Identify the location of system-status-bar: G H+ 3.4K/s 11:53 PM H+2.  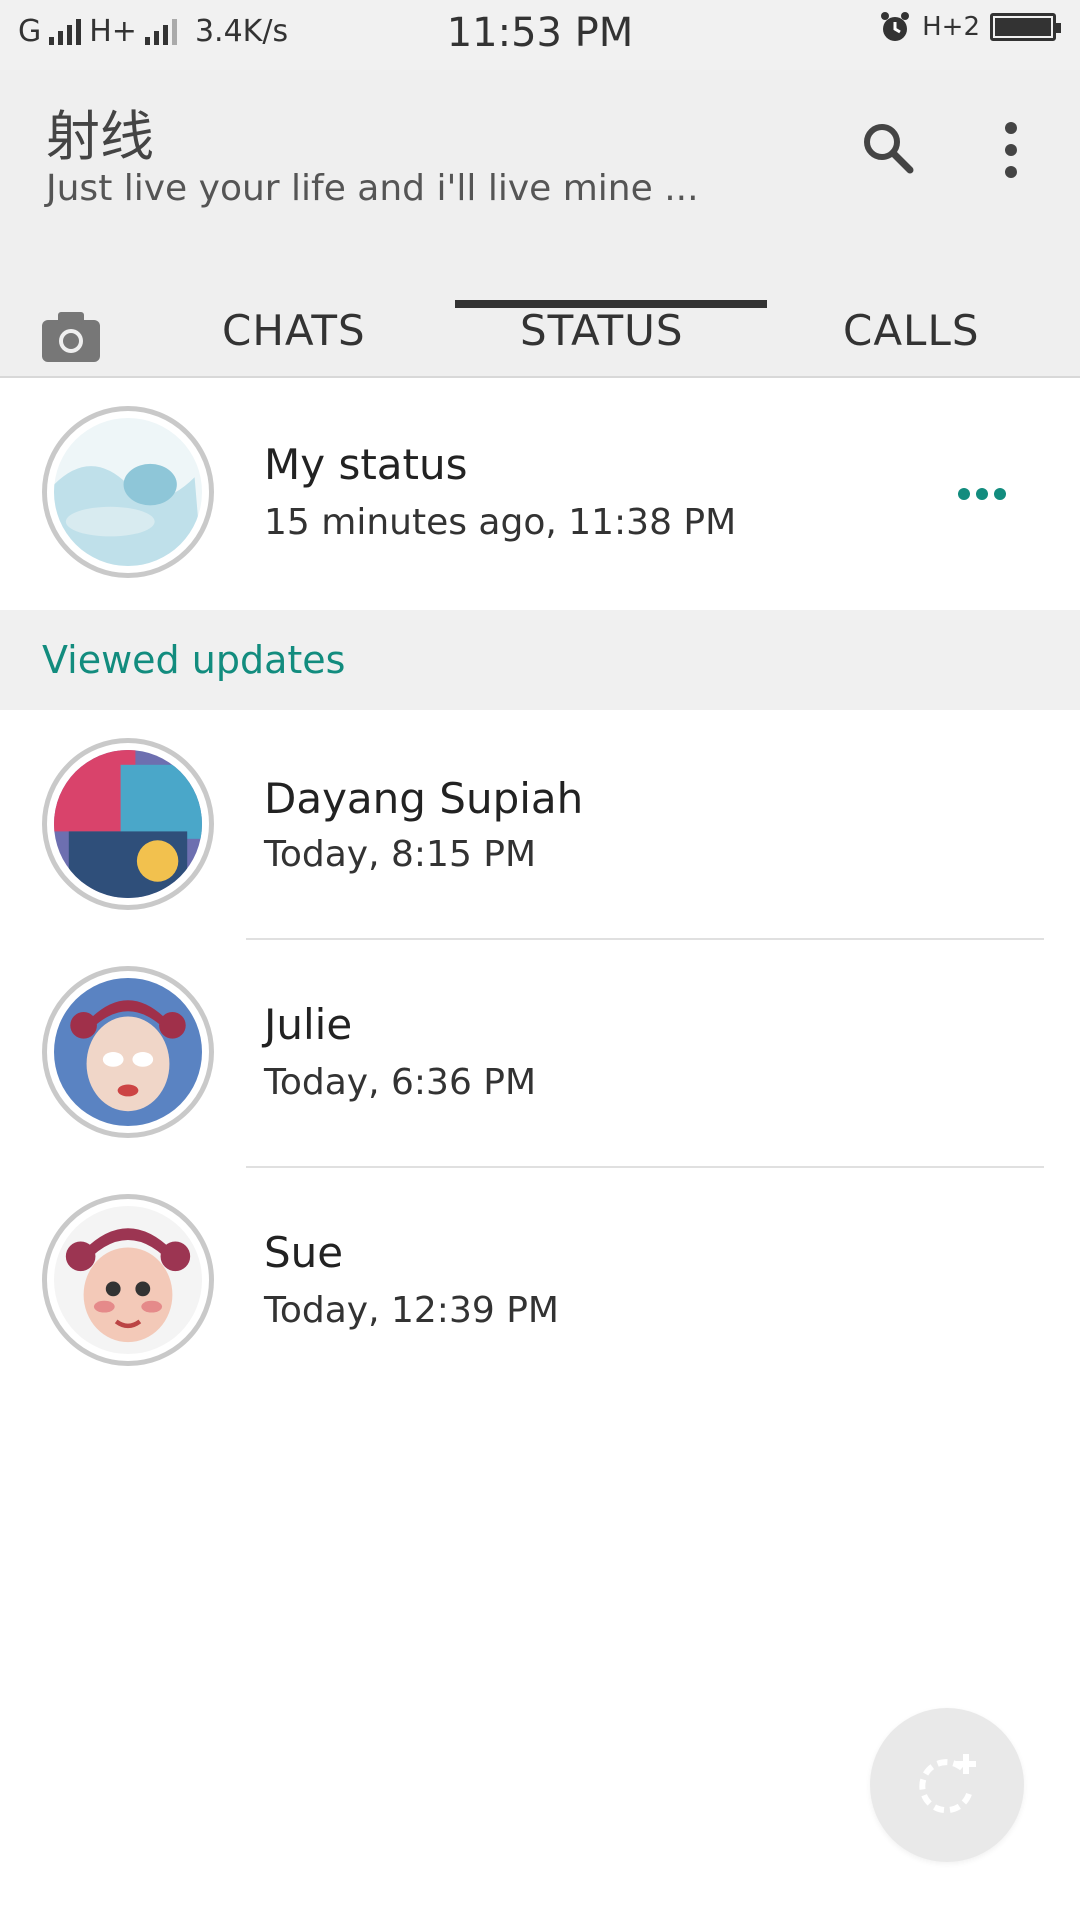
(540, 35).